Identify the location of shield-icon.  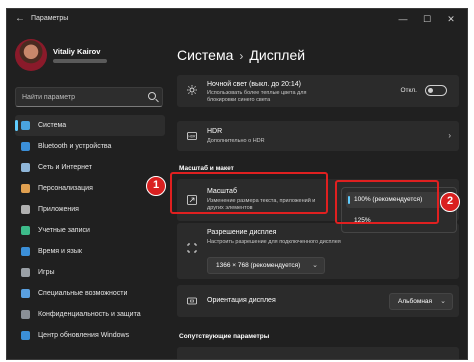
(25, 314).